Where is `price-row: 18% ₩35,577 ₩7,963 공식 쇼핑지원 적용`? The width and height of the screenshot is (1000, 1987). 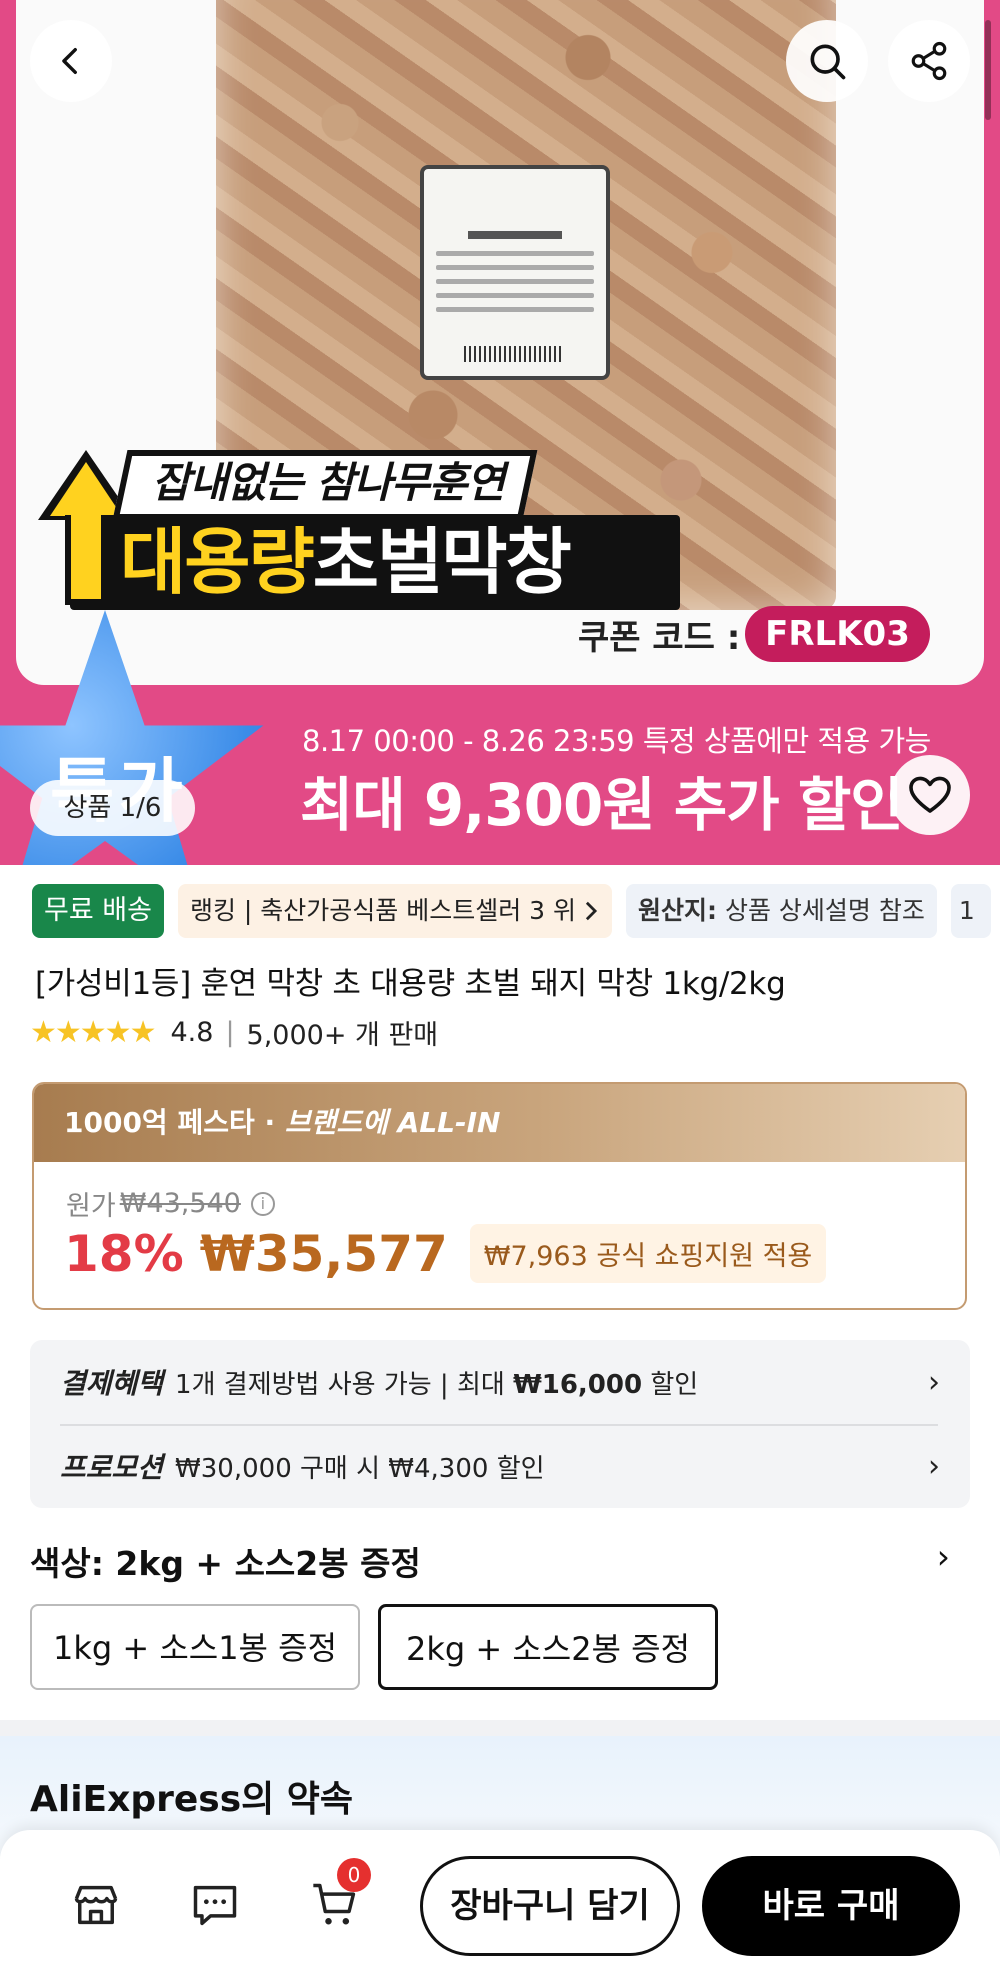
price-row: 18% ₩35,577 ₩7,963 공식 쇼핑지원 적용 is located at coordinates (445, 1253).